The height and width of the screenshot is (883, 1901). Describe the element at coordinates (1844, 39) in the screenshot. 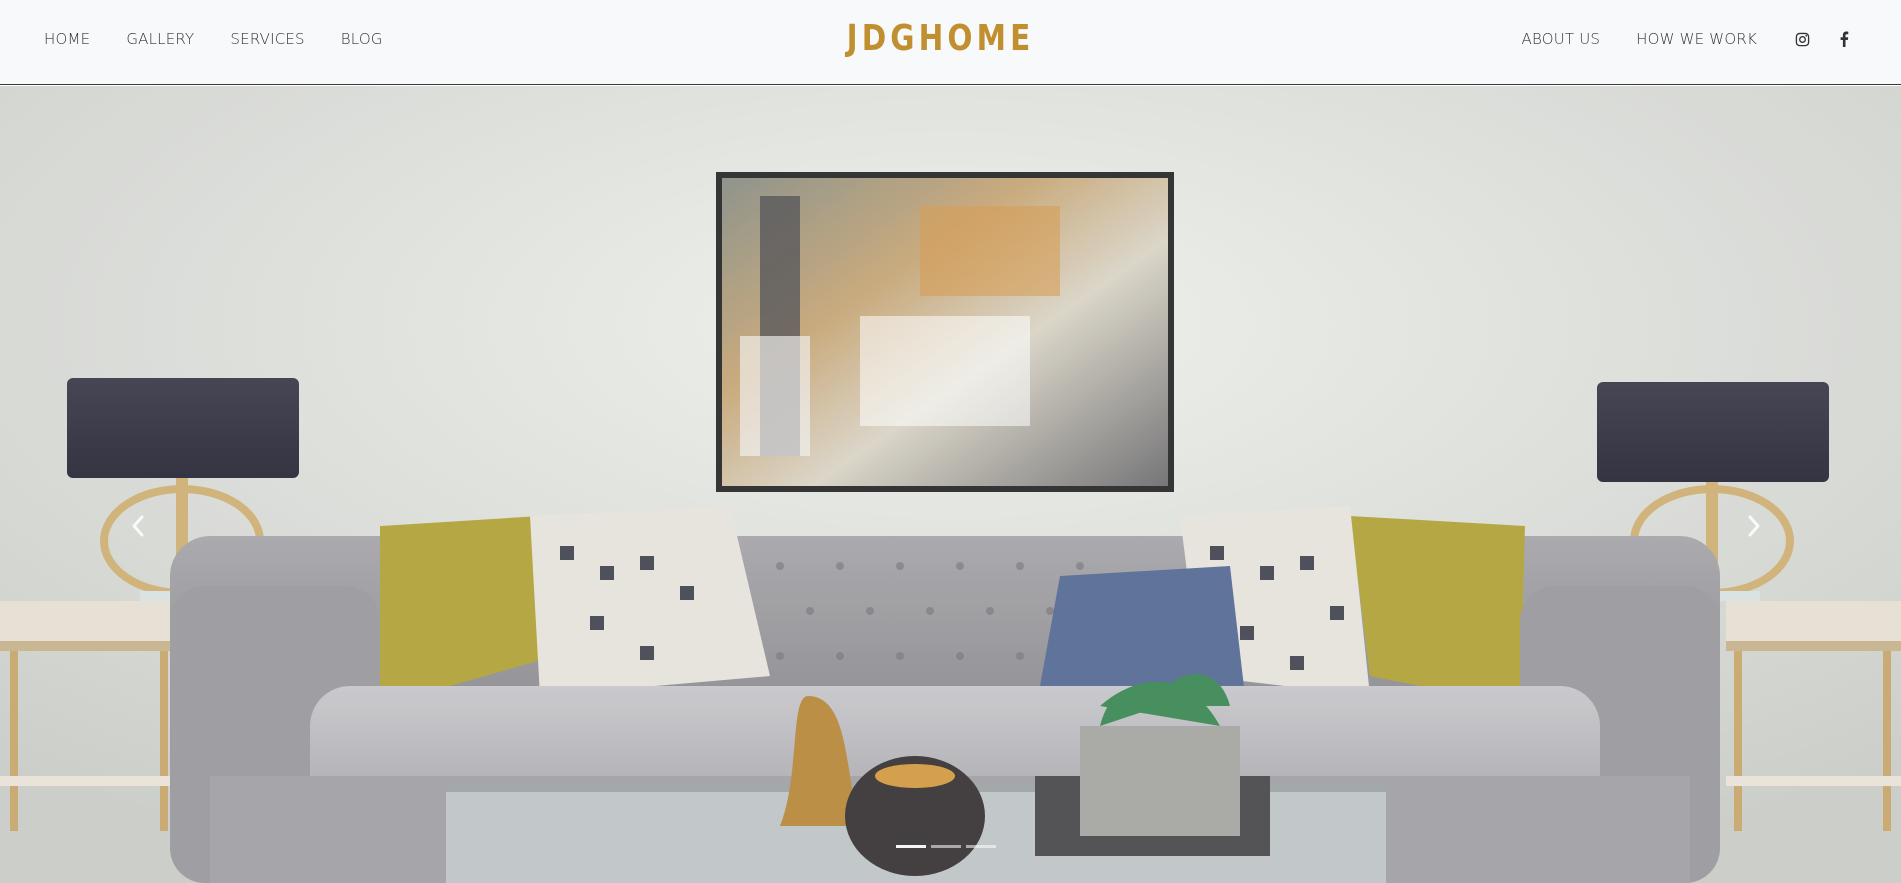

I see `facebook-icon` at that location.